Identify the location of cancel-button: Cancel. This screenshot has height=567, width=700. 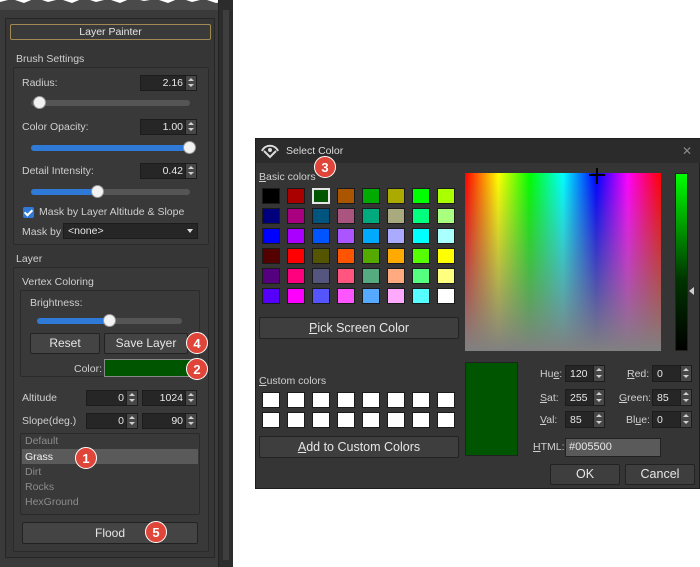
(660, 474).